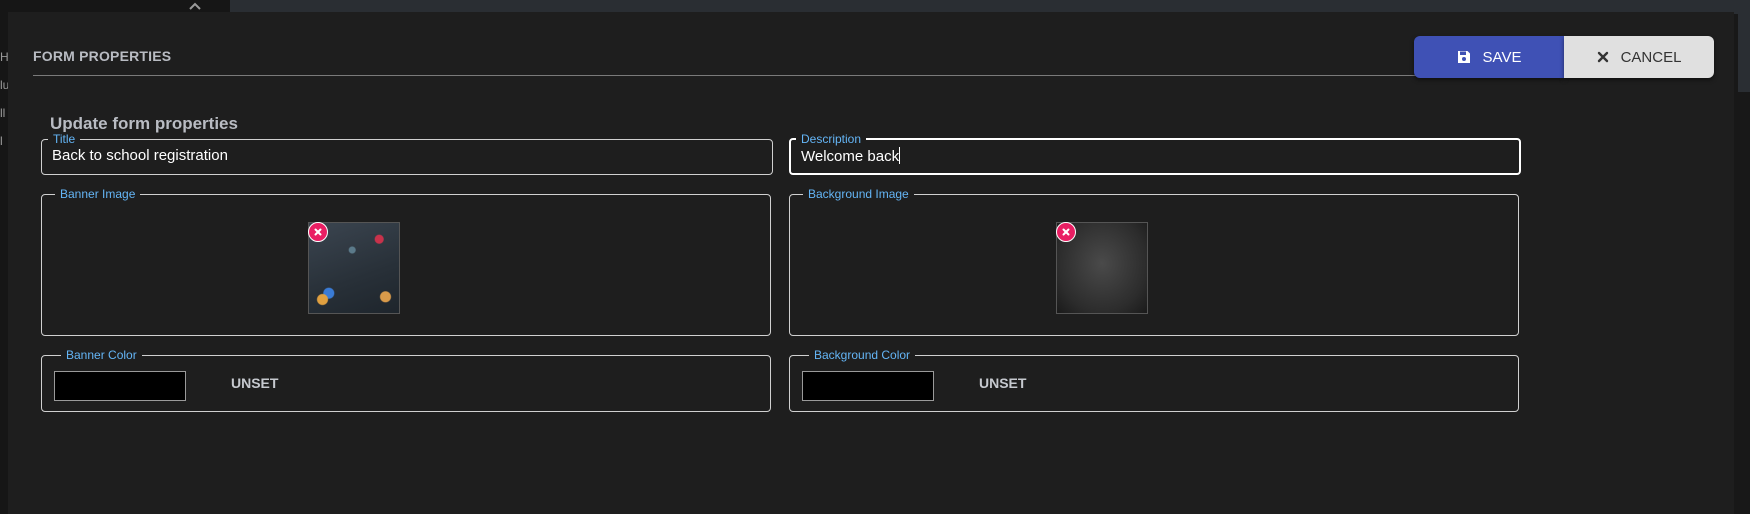 This screenshot has height=514, width=1750. Describe the element at coordinates (406, 261) in the screenshot. I see `banner-image-field: Banner Image` at that location.